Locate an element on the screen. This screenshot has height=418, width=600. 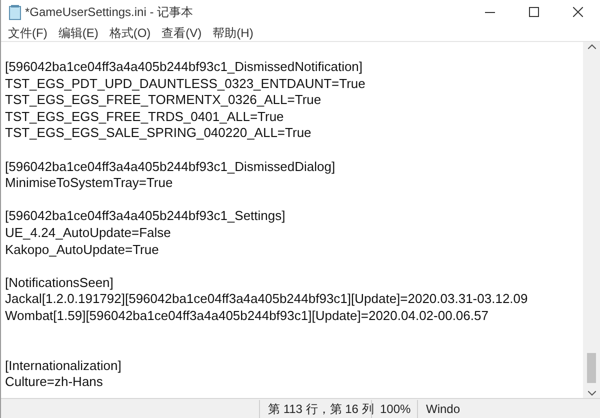
text-line: [596042ba1ce04ff3a4a405b244bf93c1_Settings] is located at coordinates (145, 216).